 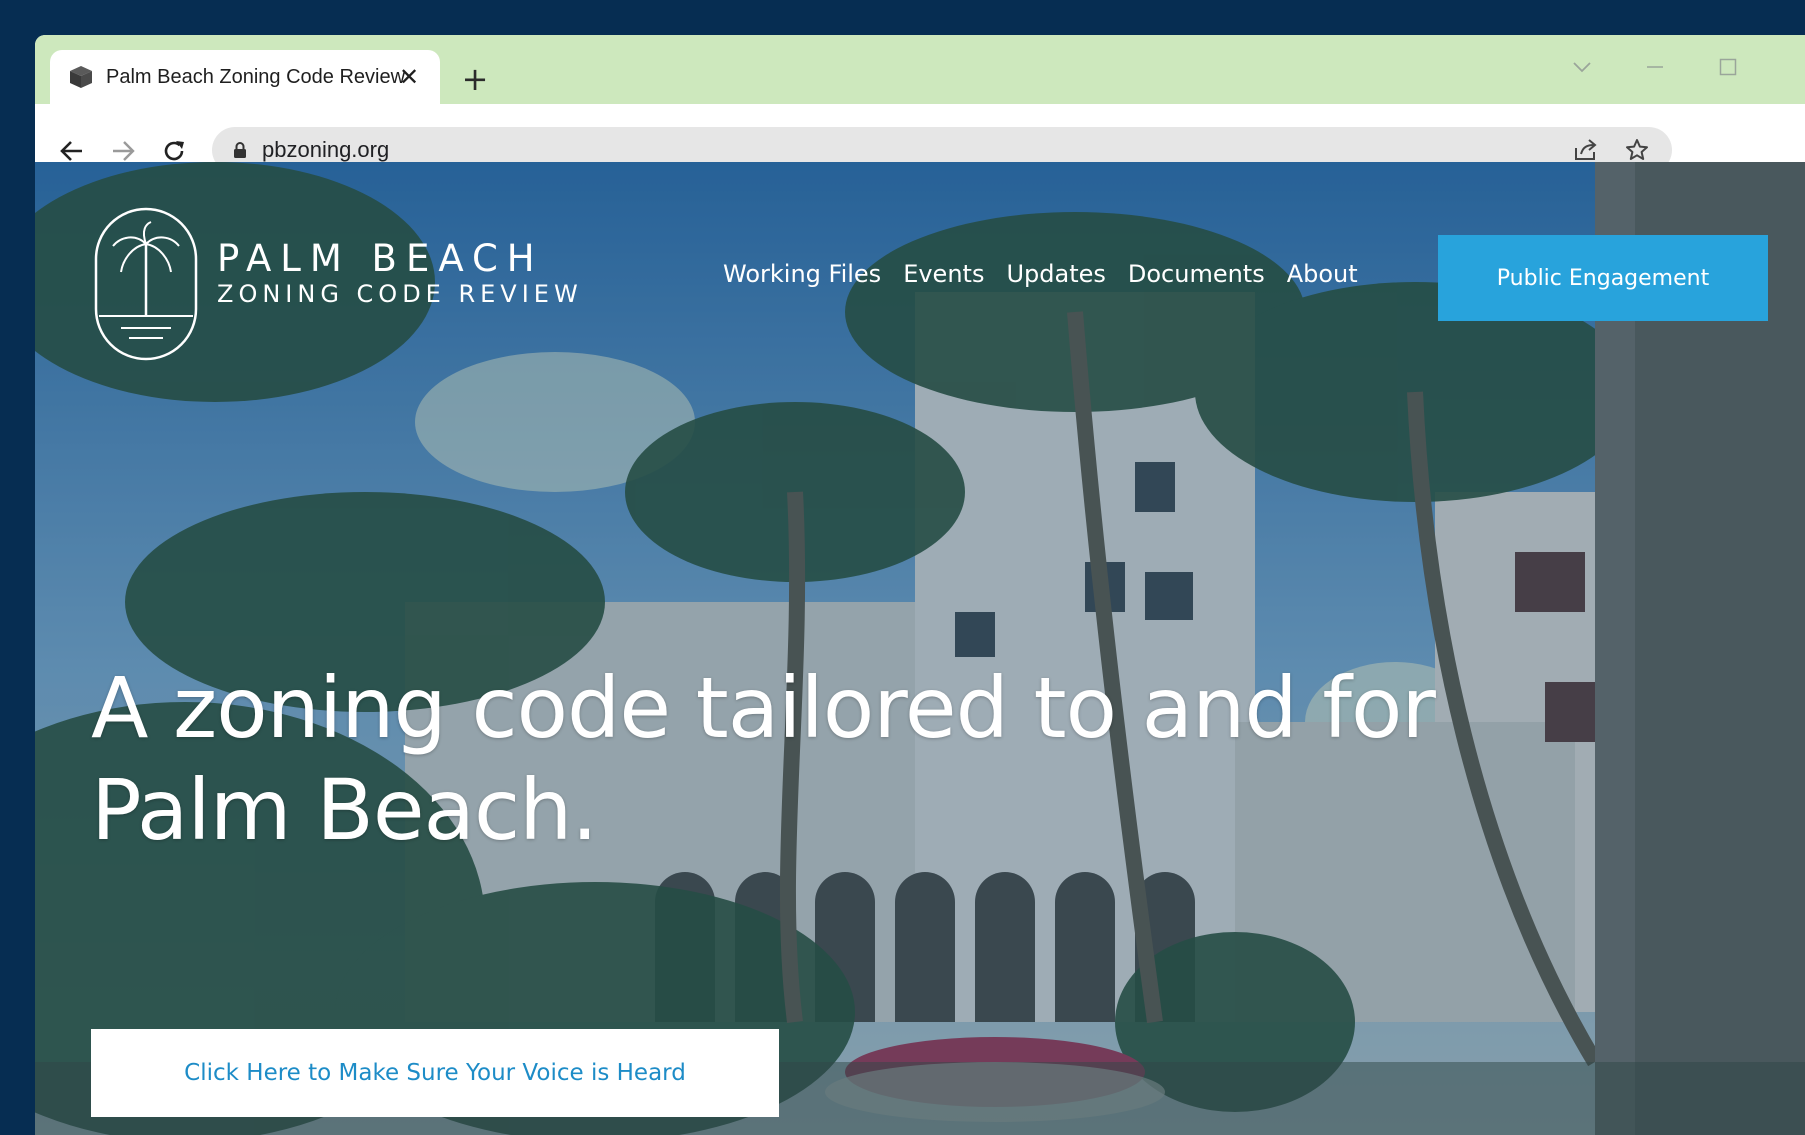 I want to click on lock-icon, so click(x=240, y=150).